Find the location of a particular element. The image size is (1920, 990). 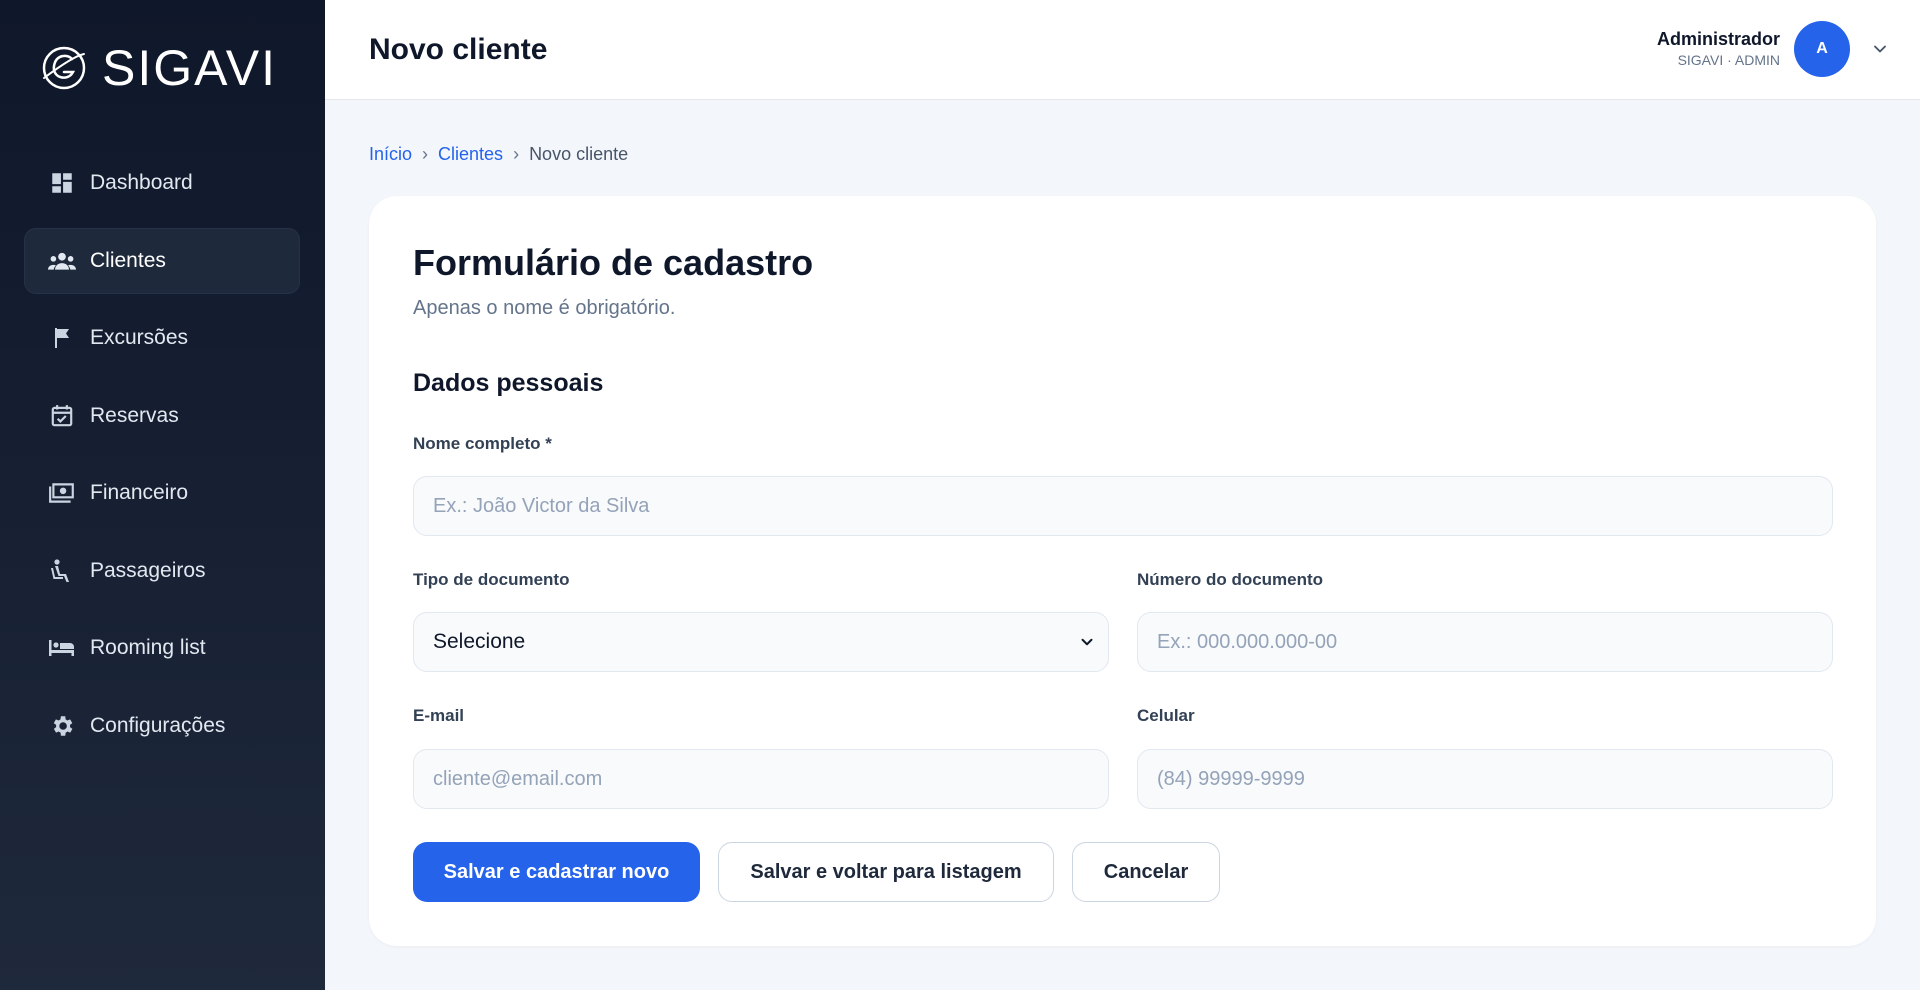

cancel-button: Cancelar is located at coordinates (1146, 872).